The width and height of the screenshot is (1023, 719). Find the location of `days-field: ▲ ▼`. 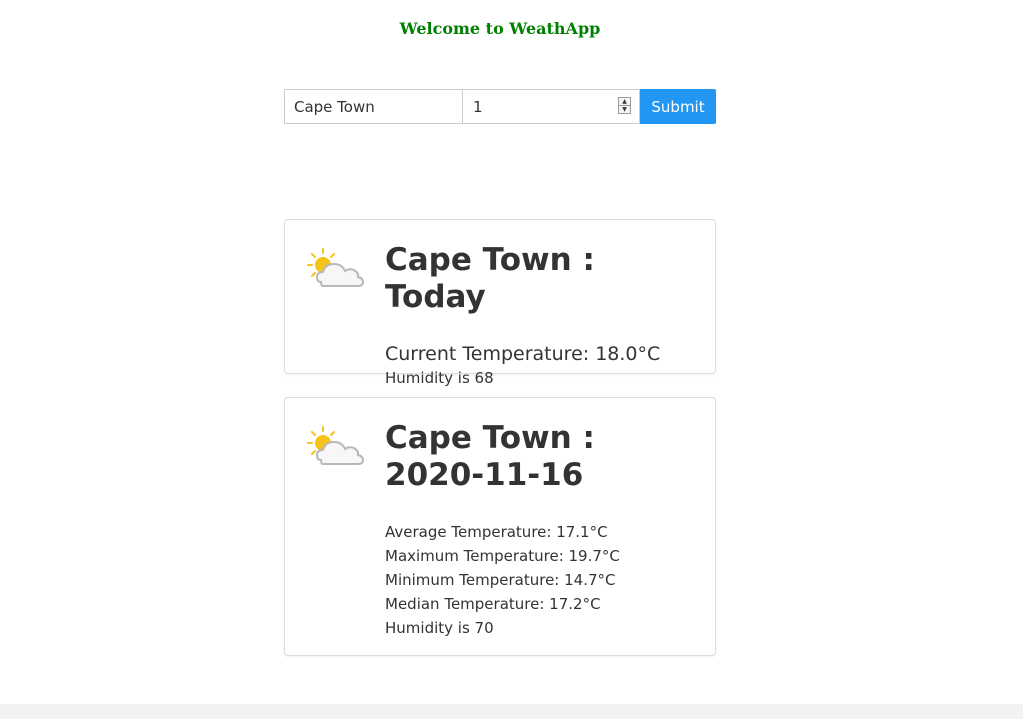

days-field: ▲ ▼ is located at coordinates (551, 106).